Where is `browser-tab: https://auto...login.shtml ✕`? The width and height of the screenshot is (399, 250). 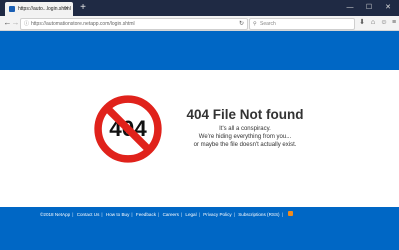 browser-tab: https://auto...login.shtml ✕ is located at coordinates (39, 9).